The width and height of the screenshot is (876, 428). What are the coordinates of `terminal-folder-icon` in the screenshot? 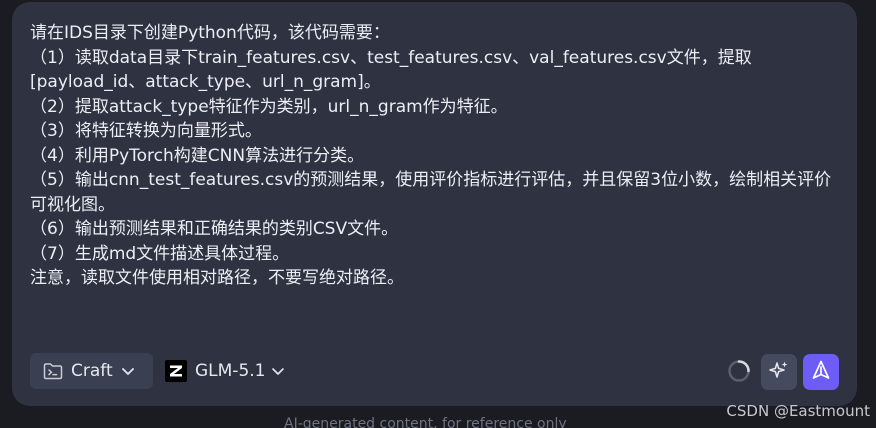 It's located at (53, 371).